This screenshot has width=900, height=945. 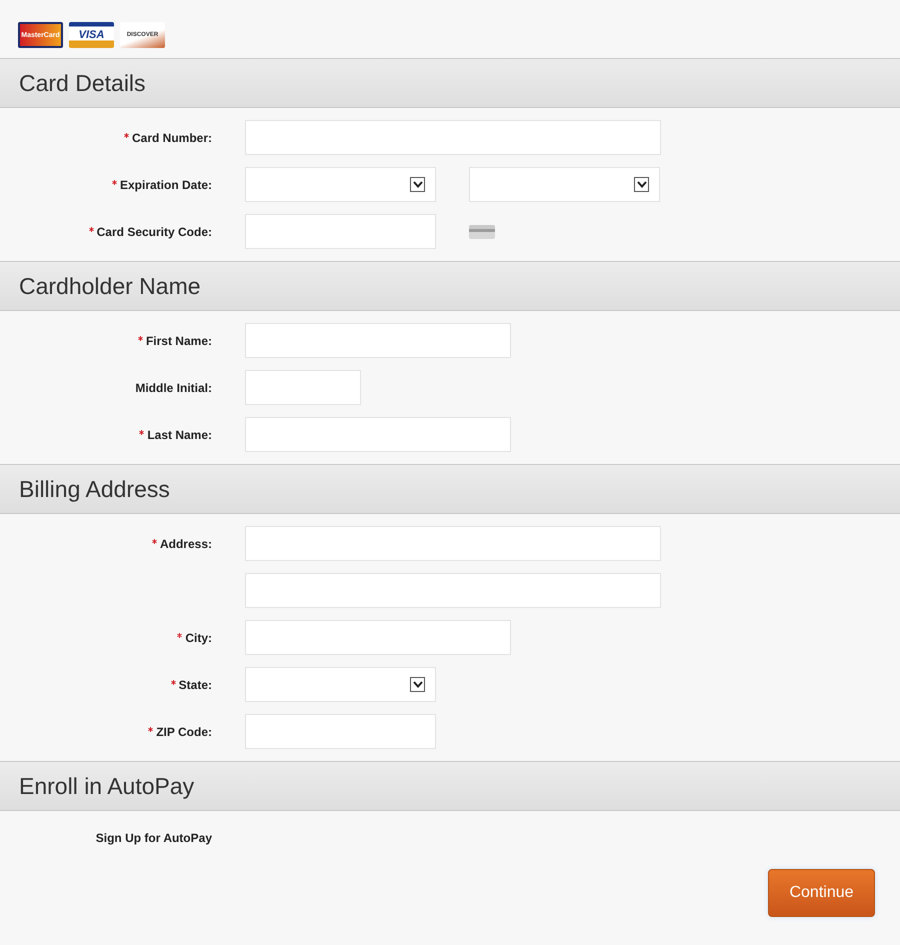 I want to click on section-header: Card Details, so click(x=450, y=83).